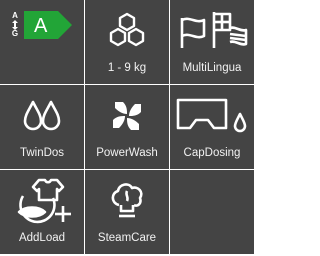 Image resolution: width=320 pixels, height=256 pixels. Describe the element at coordinates (44, 201) in the screenshot. I see `addload-shirt-icon` at that location.